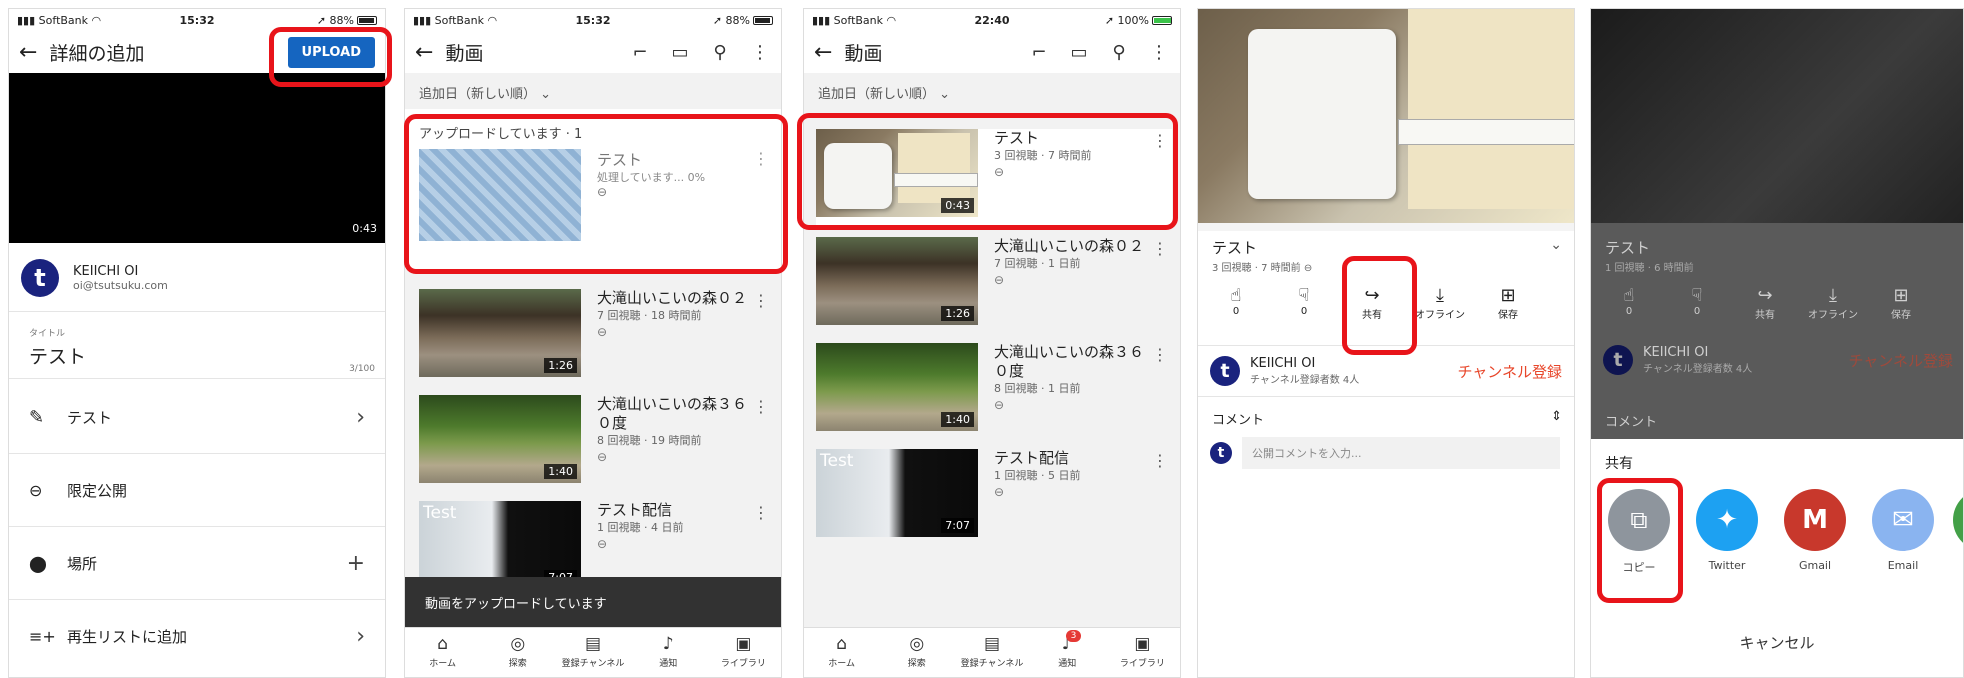  What do you see at coordinates (1556, 245) in the screenshot?
I see `chevron-down-icon: ⌄` at bounding box center [1556, 245].